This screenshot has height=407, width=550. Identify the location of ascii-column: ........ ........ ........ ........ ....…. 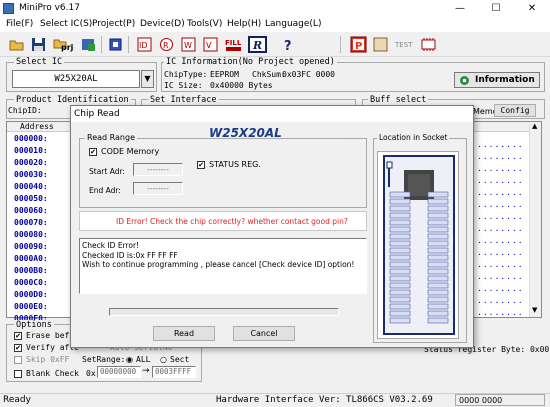
(502, 226).